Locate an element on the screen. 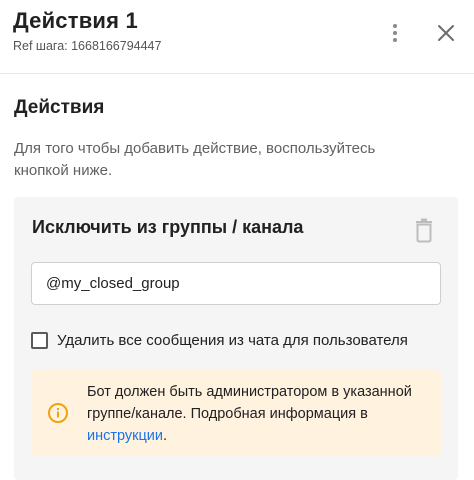 Image resolution: width=474 pixels, height=480 pixels. more-vert-icon is located at coordinates (395, 33).